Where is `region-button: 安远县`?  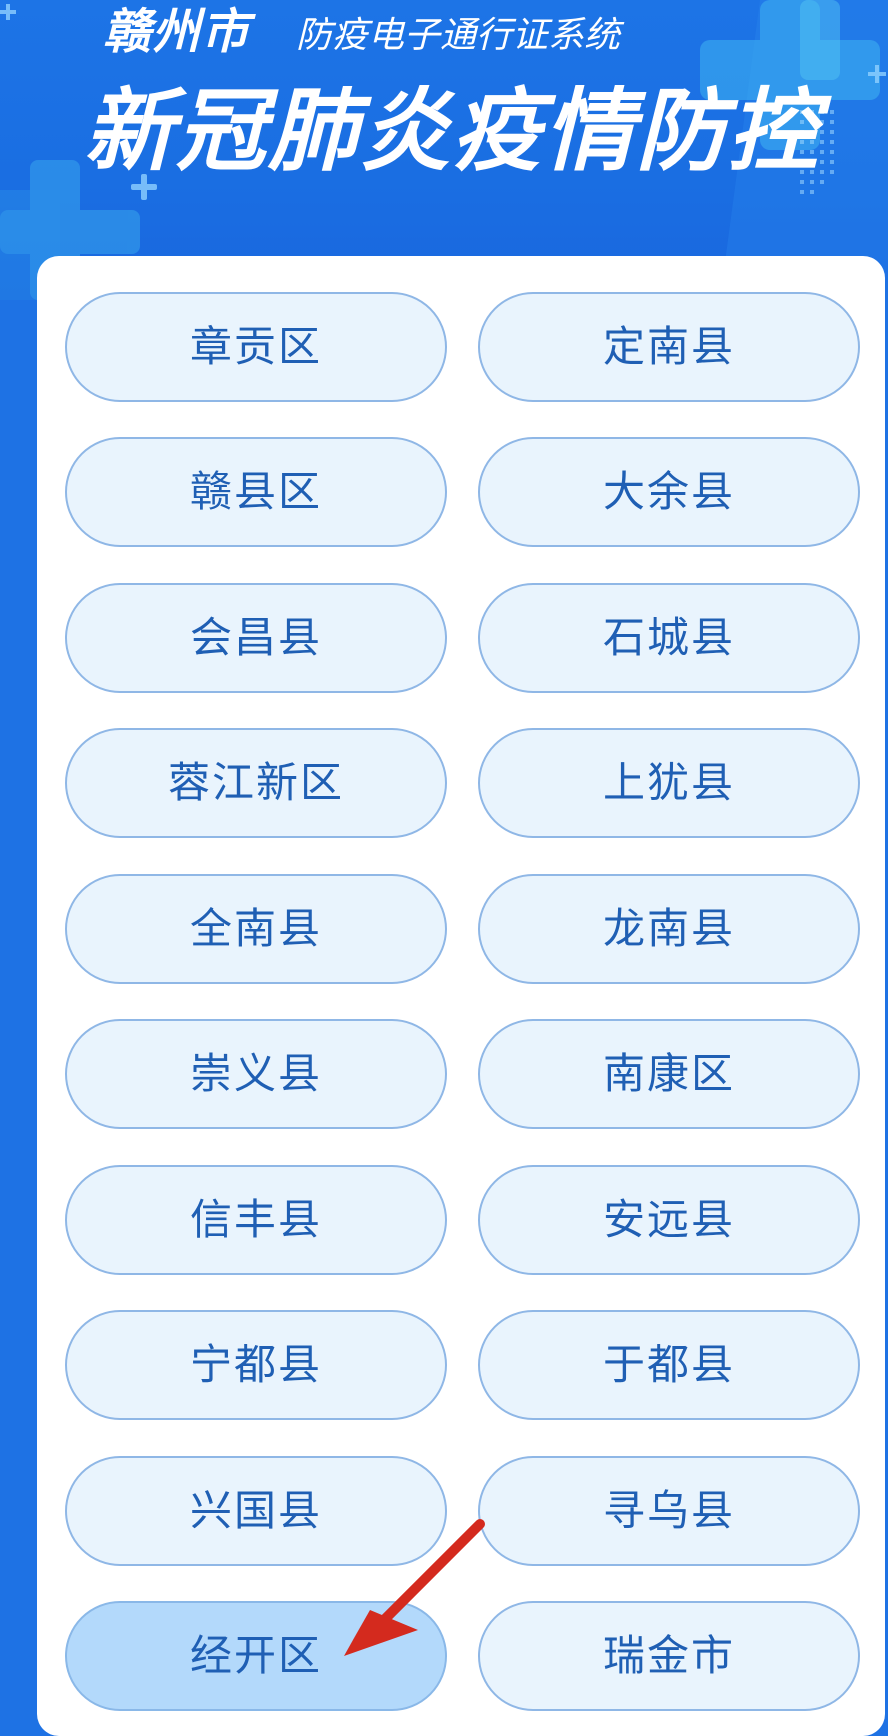
region-button: 安远县 is located at coordinates (669, 1220).